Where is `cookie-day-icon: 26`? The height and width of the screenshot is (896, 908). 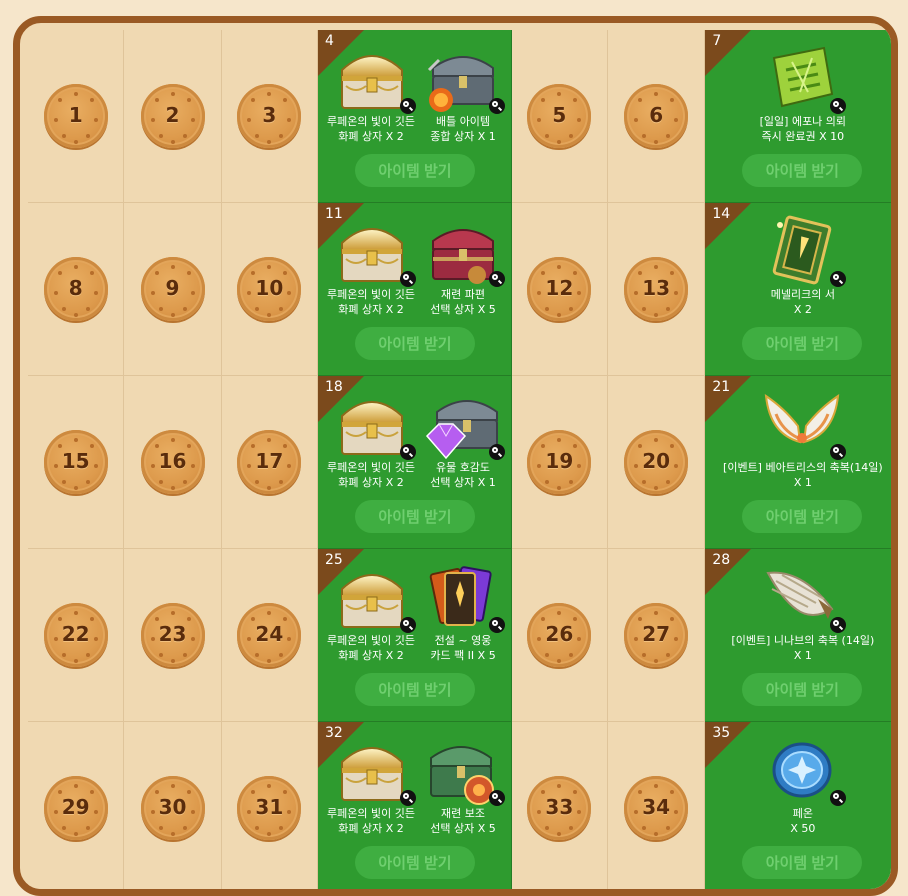 cookie-day-icon: 26 is located at coordinates (559, 635).